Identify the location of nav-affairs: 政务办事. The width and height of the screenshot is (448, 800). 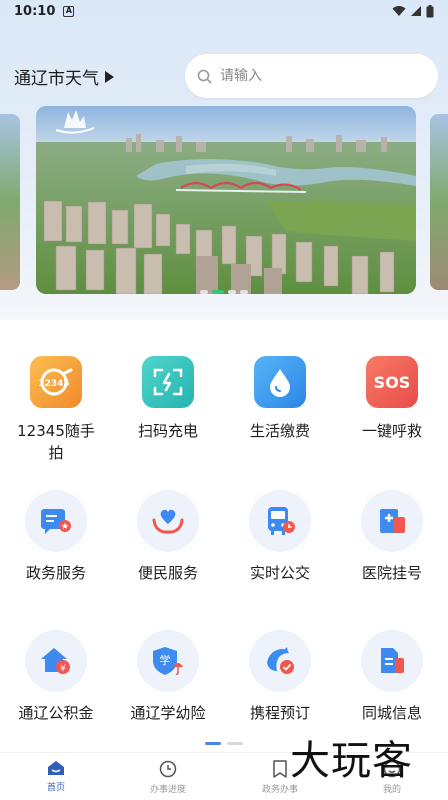
(280, 776).